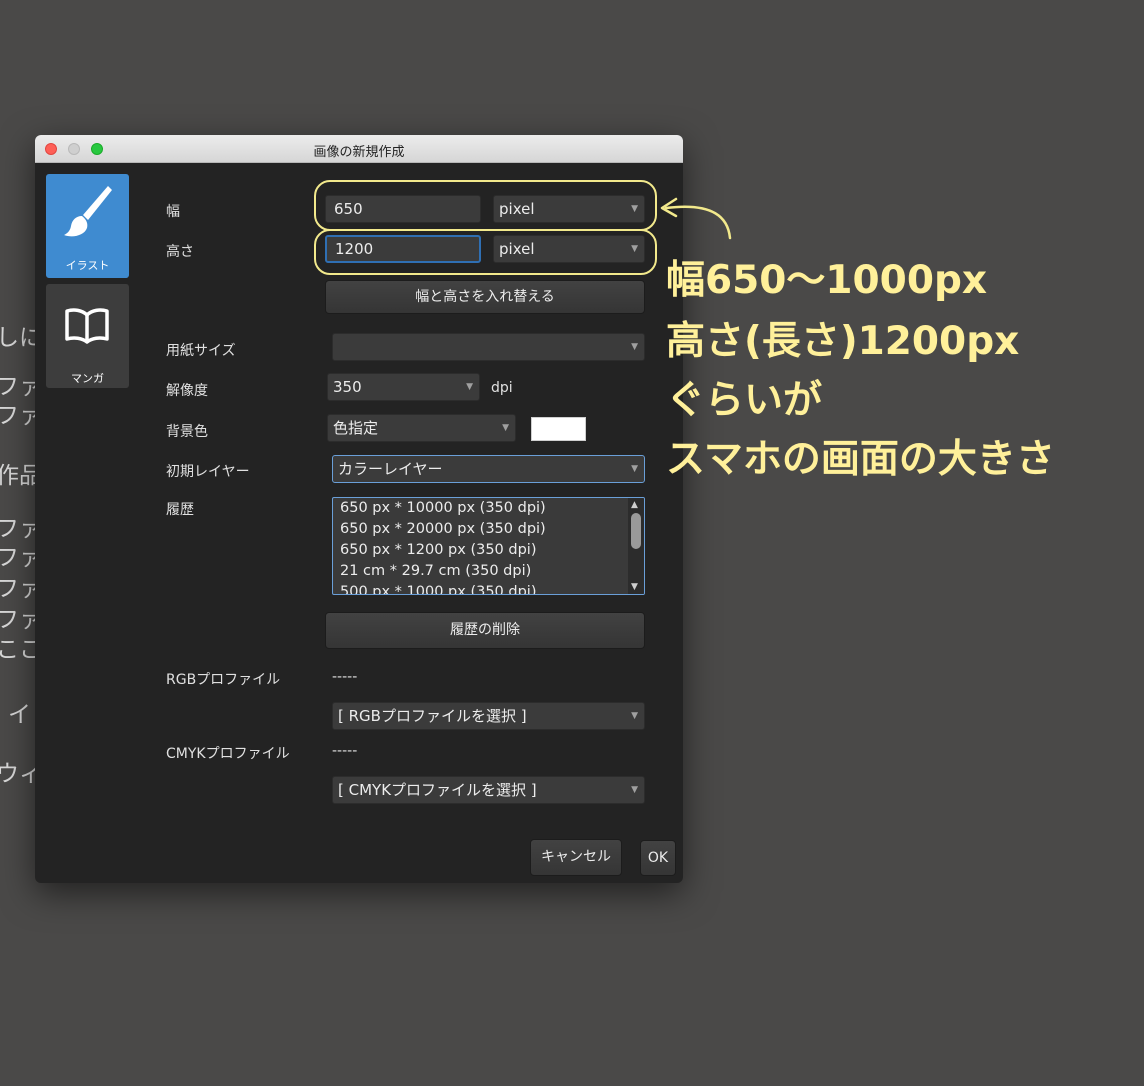 Image resolution: width=1144 pixels, height=1086 pixels. I want to click on list-item: 650 px * 10000 px (350 dpi), so click(488, 508).